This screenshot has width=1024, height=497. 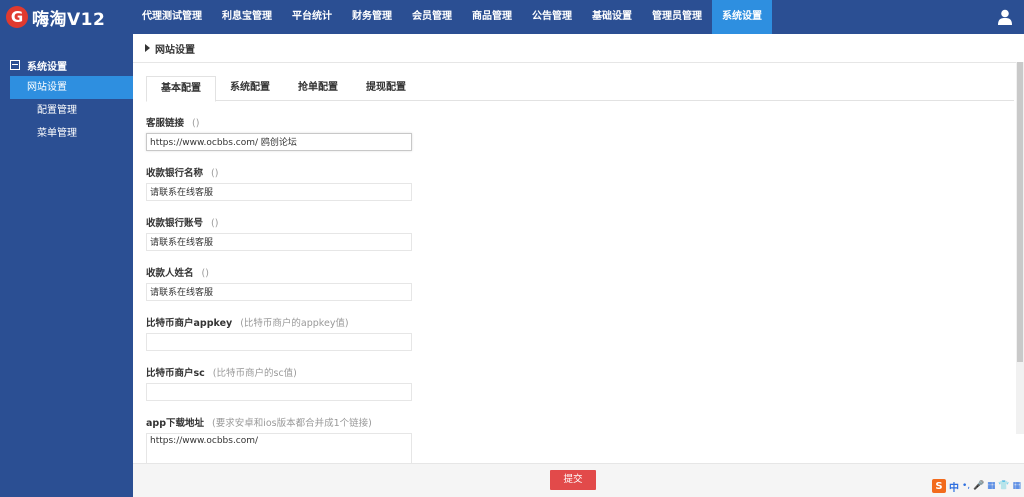 I want to click on btc-appkey-input, so click(x=279, y=342).